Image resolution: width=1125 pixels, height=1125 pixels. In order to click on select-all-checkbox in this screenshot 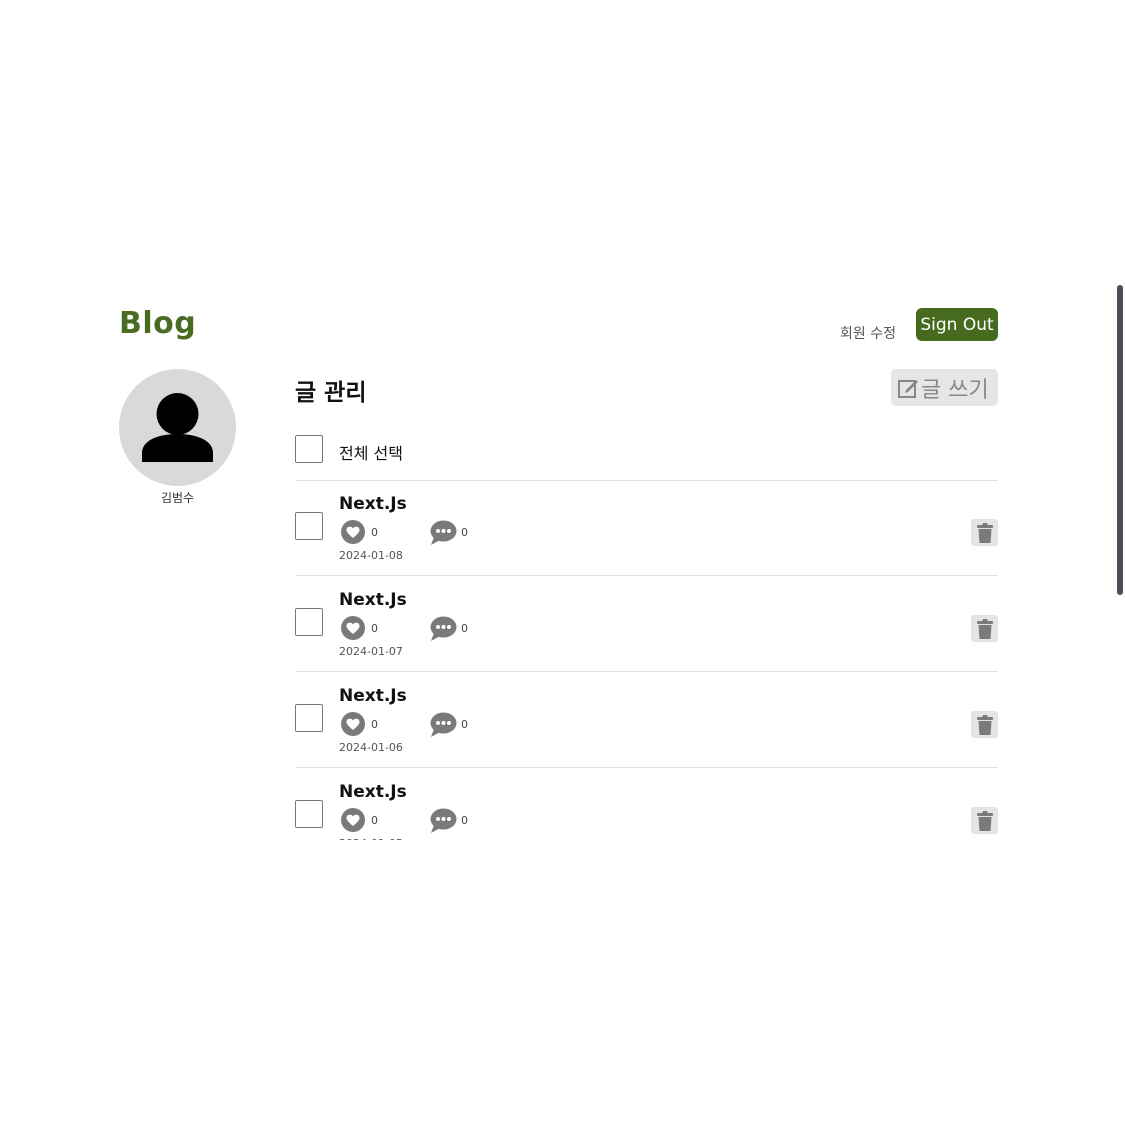, I will do `click(309, 449)`.